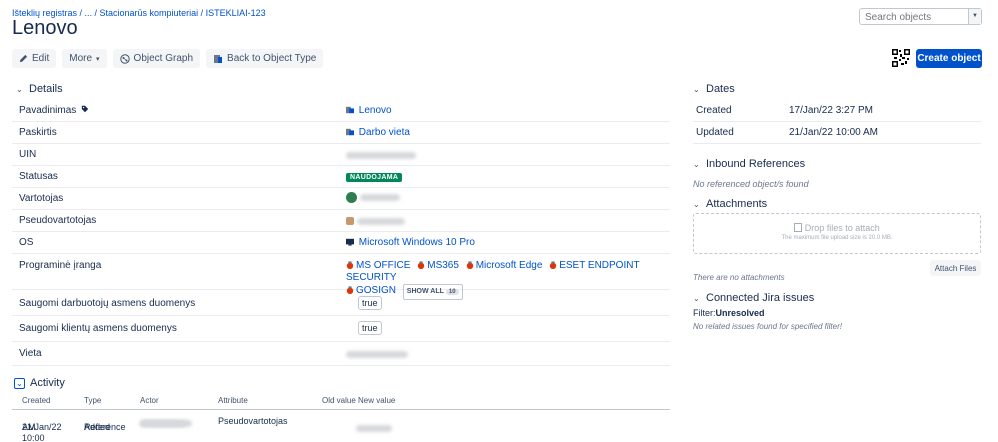 This screenshot has height=442, width=998. Describe the element at coordinates (85, 109) in the screenshot. I see `tag-icon` at that location.